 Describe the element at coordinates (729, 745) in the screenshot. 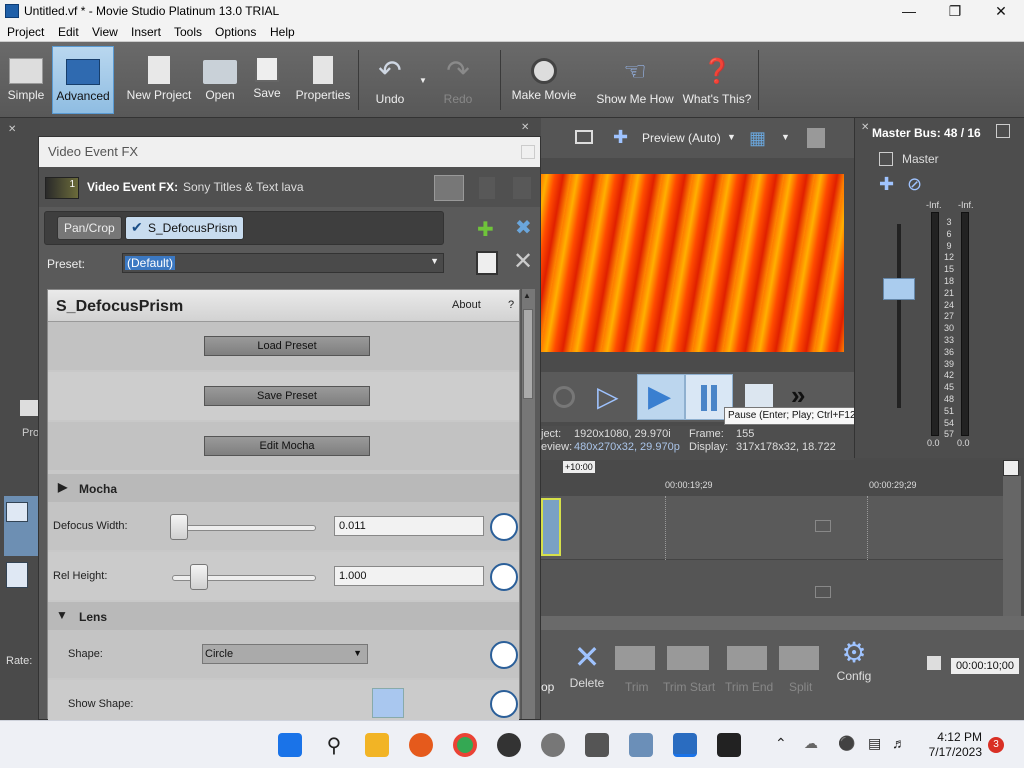

I see `terminal-icon` at that location.